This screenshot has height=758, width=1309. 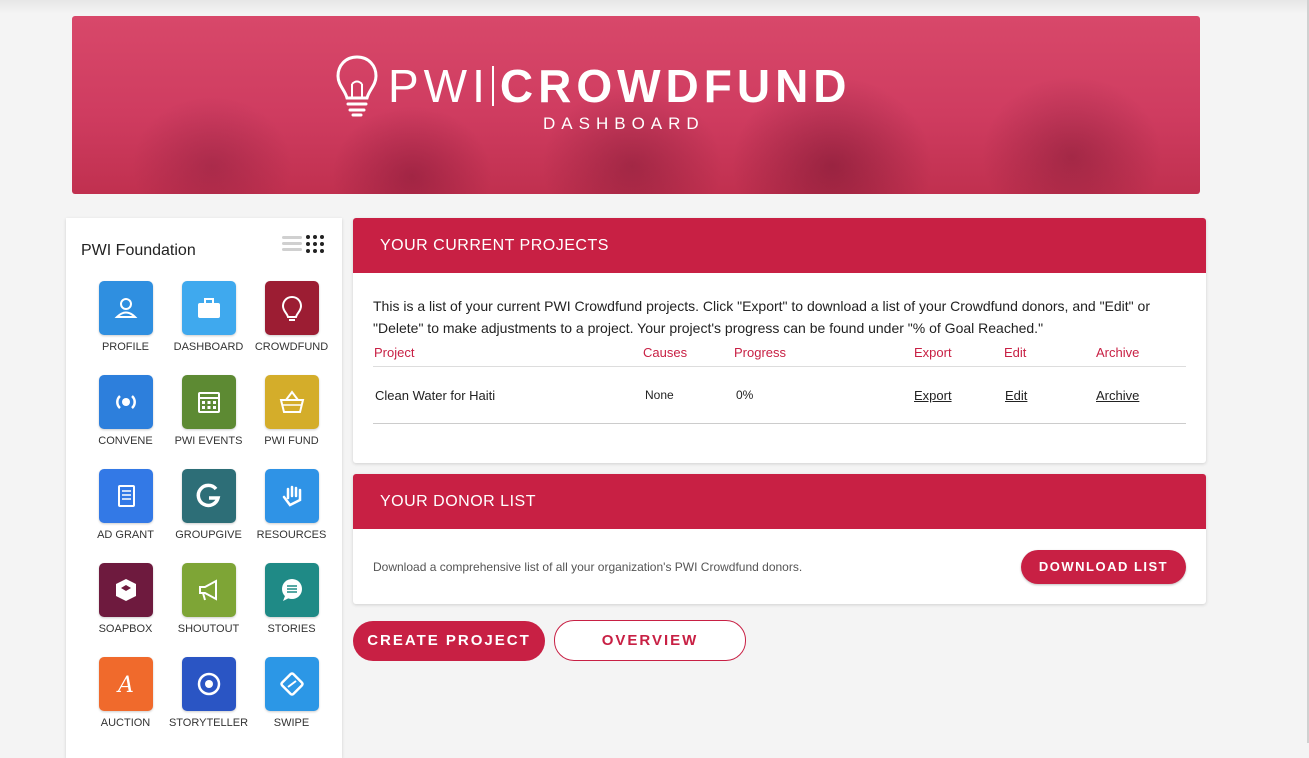 What do you see at coordinates (125, 402) in the screenshot?
I see `convene-icon` at bounding box center [125, 402].